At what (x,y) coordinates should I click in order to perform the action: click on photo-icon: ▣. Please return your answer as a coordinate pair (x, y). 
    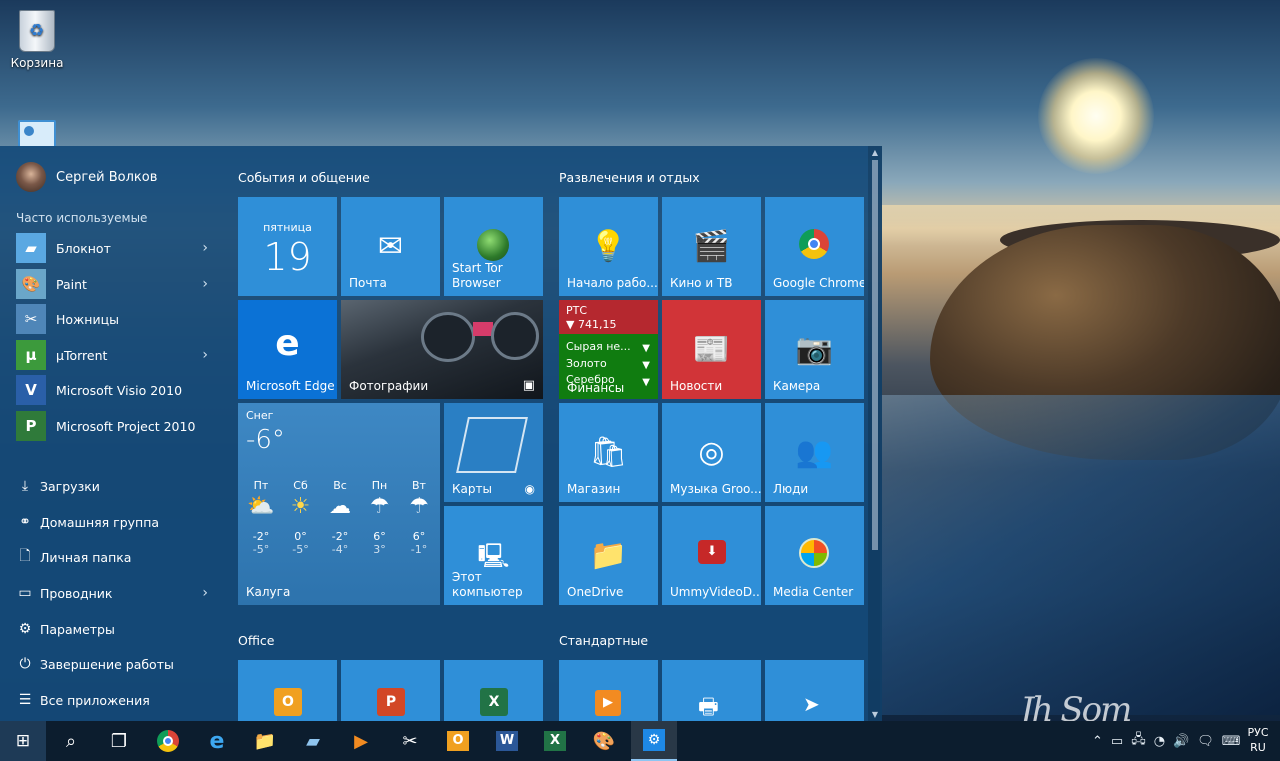
    Looking at the image, I should click on (528, 385).